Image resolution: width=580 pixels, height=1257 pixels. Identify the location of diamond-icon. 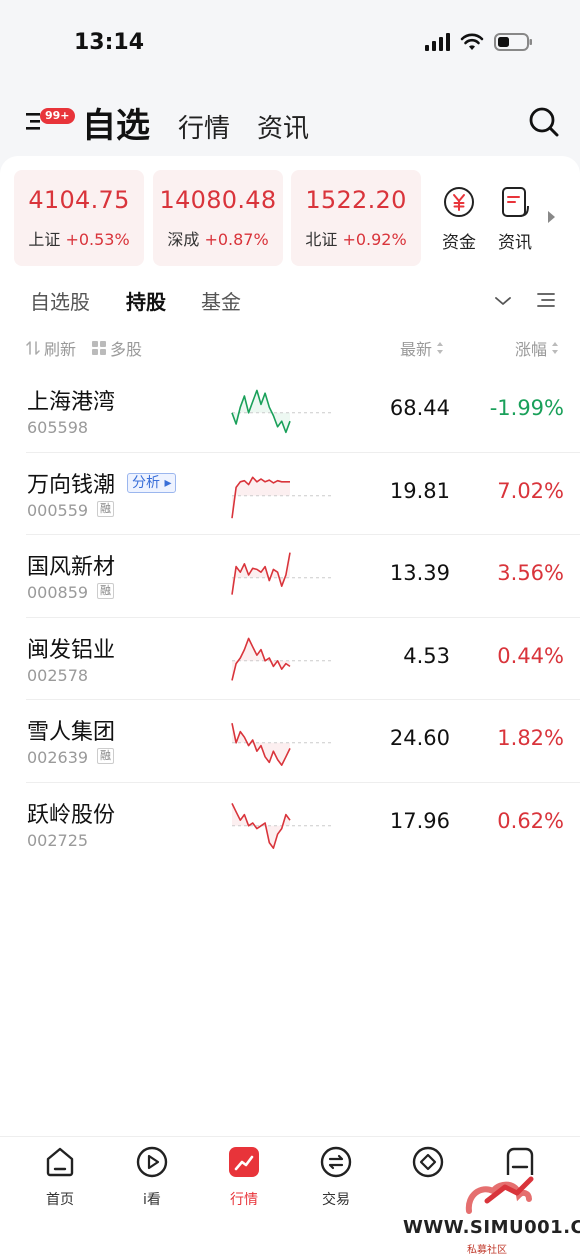
(428, 1162).